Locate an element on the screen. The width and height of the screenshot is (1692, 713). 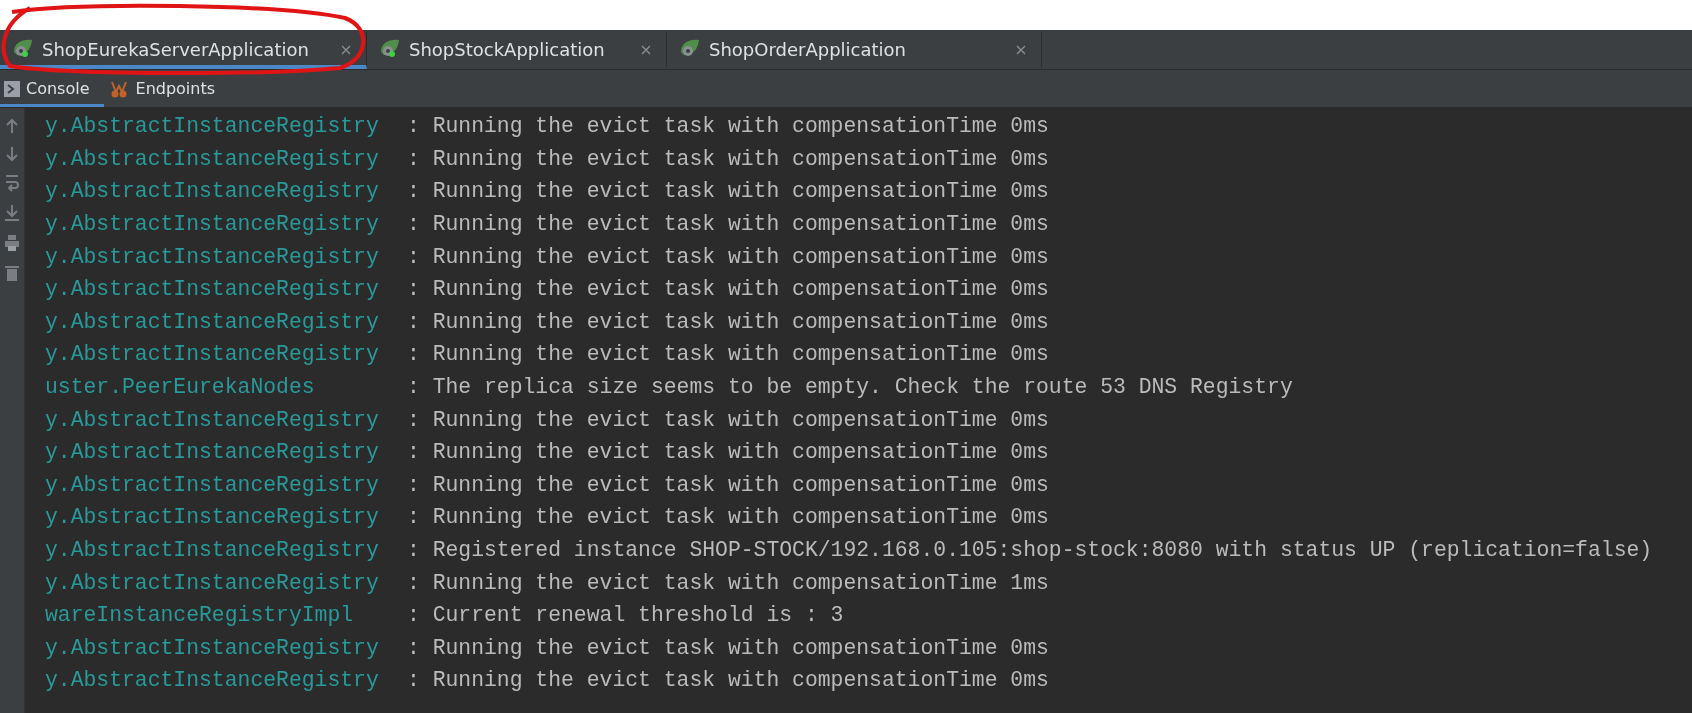
run-tab: ShopEurekaServerApplication is located at coordinates (183, 49).